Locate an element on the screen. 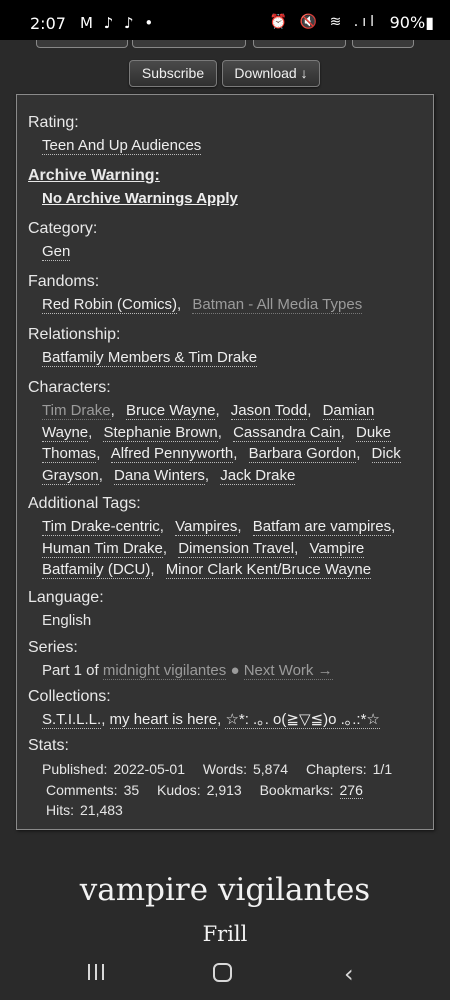  character-tag: Tim Drake is located at coordinates (76, 411).